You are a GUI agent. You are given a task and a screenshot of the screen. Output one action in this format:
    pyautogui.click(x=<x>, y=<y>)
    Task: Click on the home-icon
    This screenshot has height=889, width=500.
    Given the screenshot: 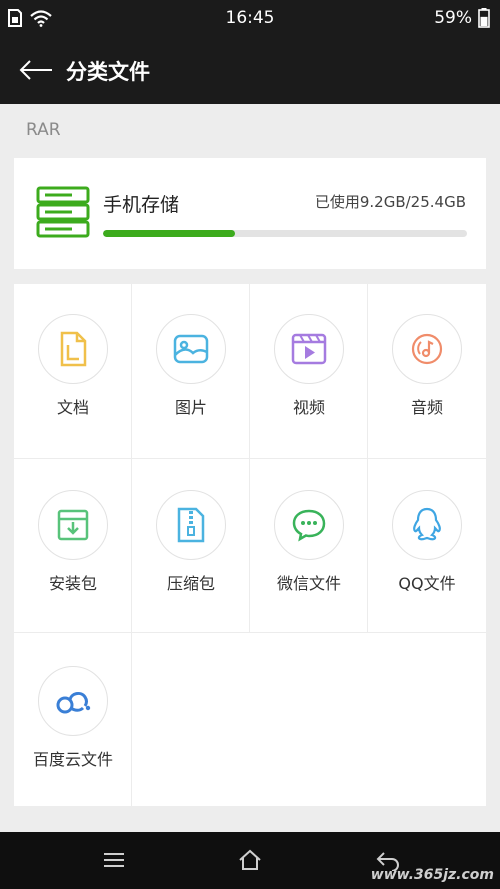 What is the action you would take?
    pyautogui.click(x=250, y=860)
    